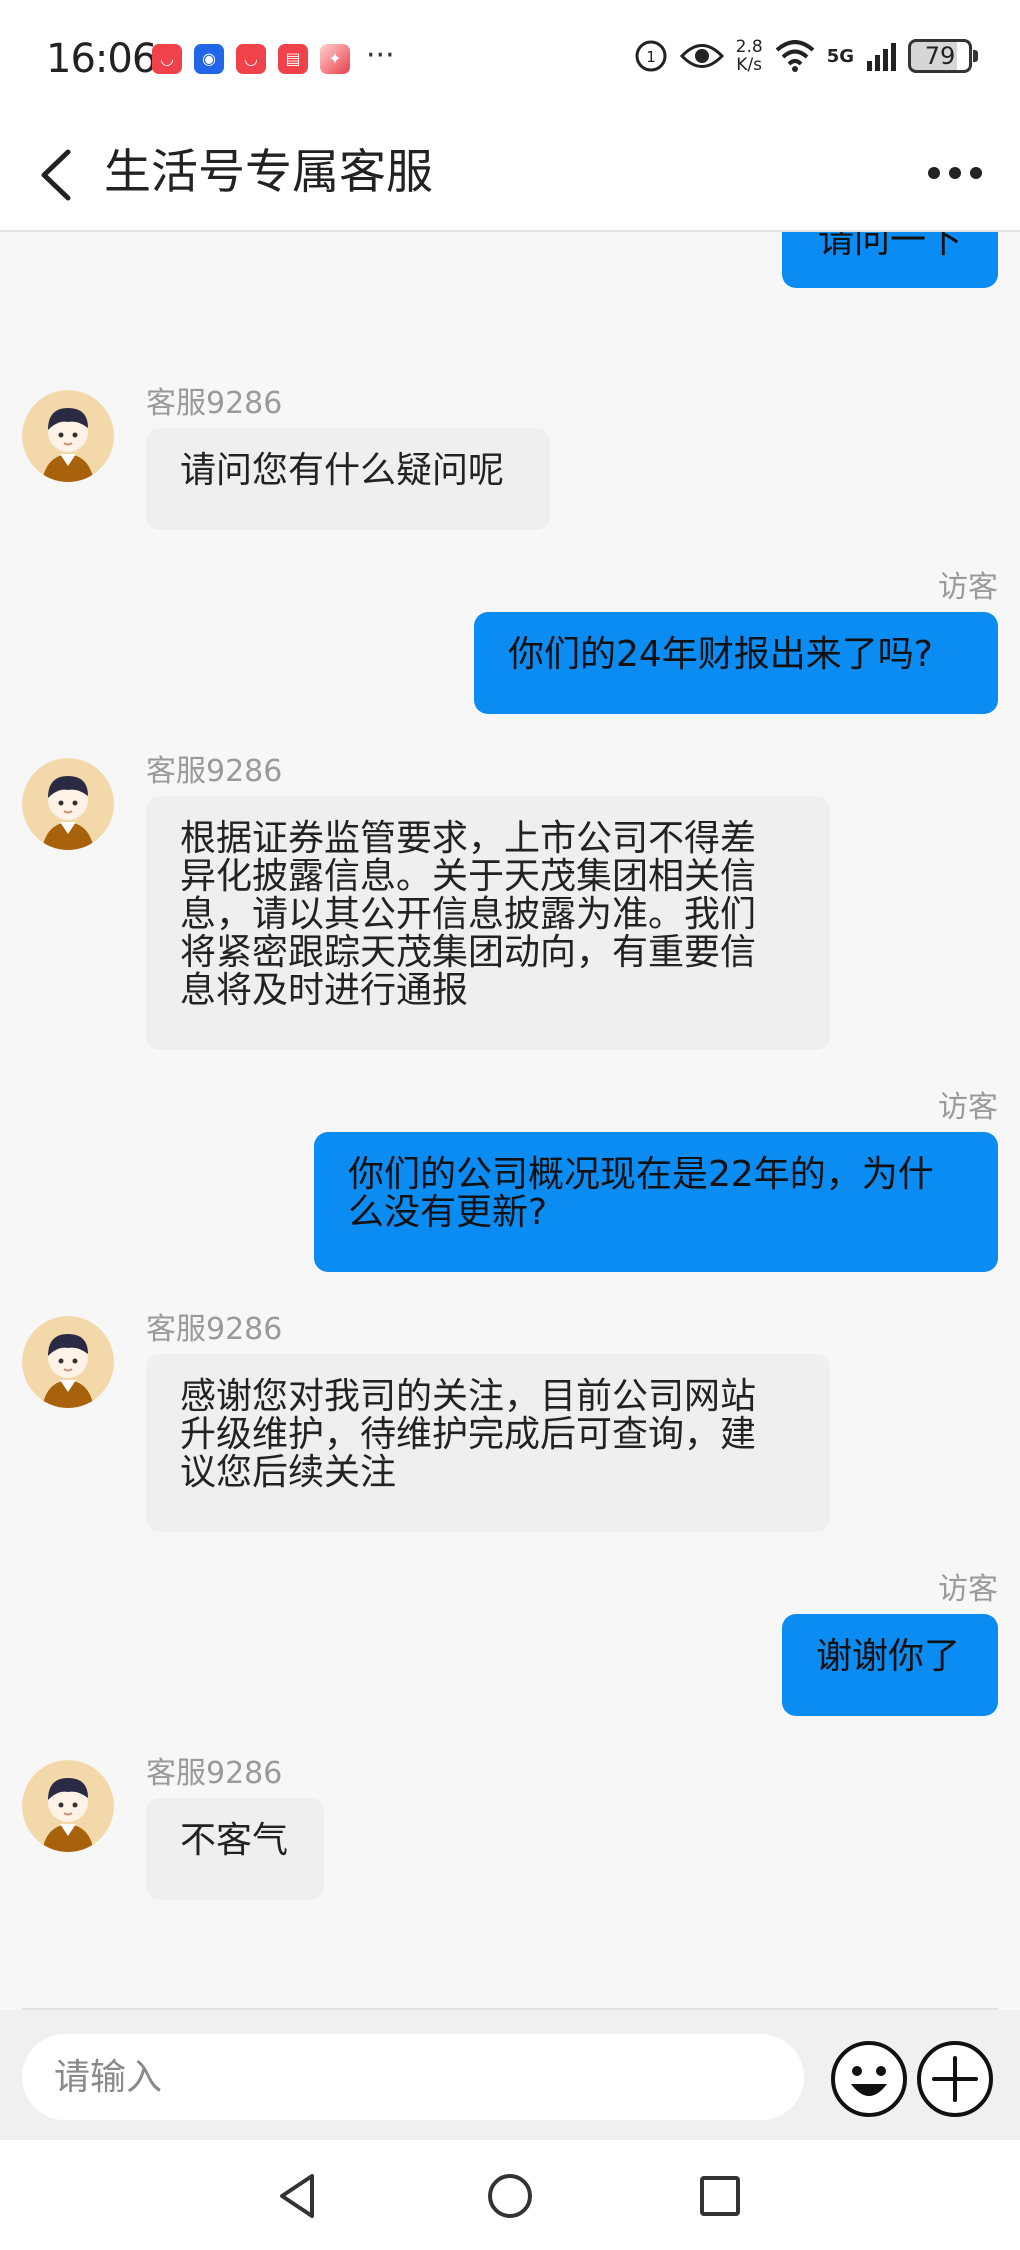  What do you see at coordinates (298, 2196) in the screenshot?
I see `nav-back-icon` at bounding box center [298, 2196].